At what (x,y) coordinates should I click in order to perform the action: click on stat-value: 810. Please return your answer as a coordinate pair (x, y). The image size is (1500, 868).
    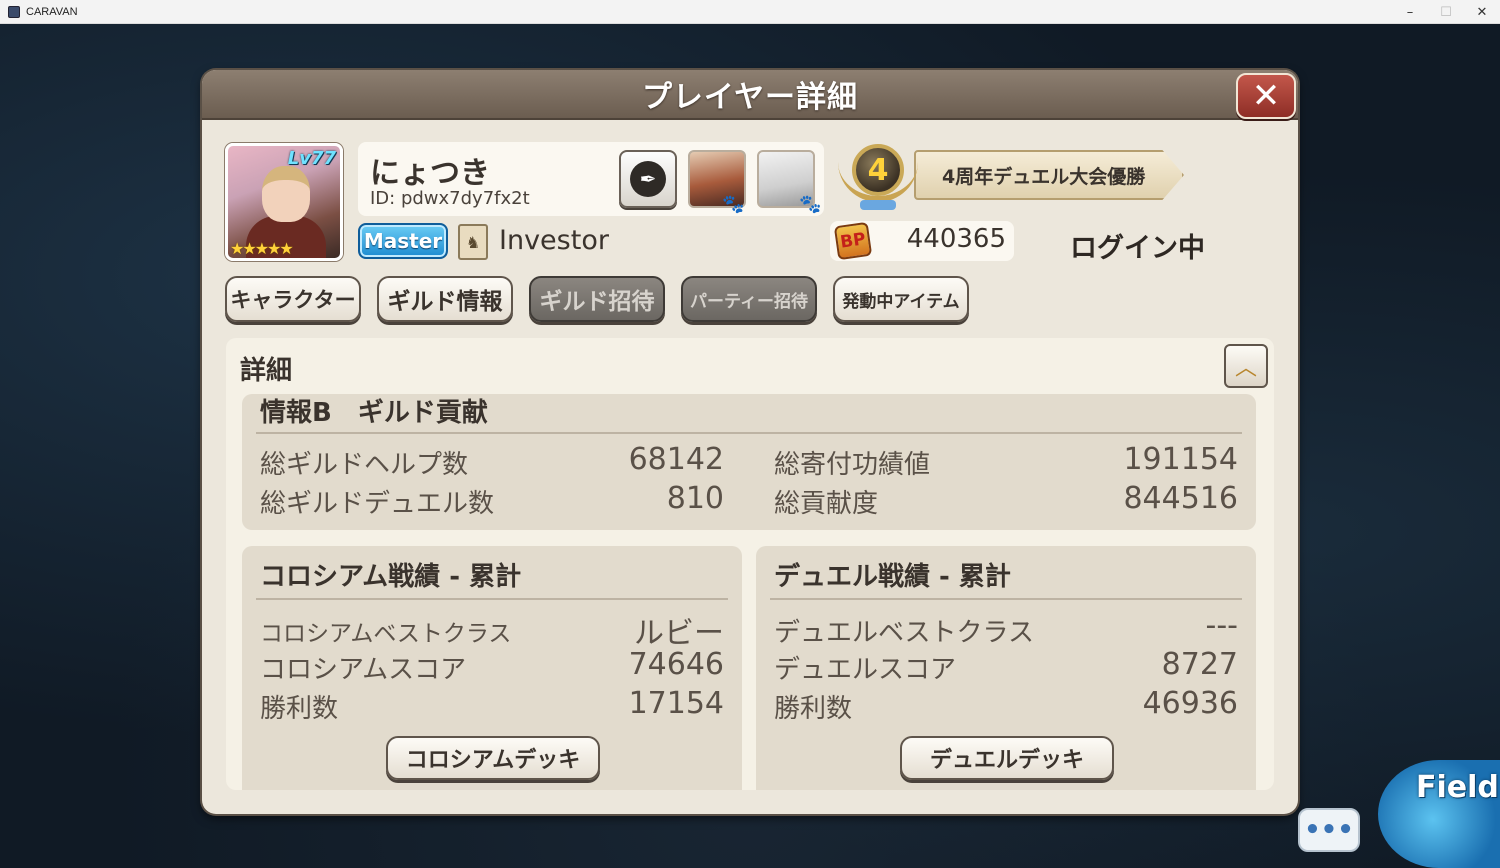
    Looking at the image, I should click on (695, 498).